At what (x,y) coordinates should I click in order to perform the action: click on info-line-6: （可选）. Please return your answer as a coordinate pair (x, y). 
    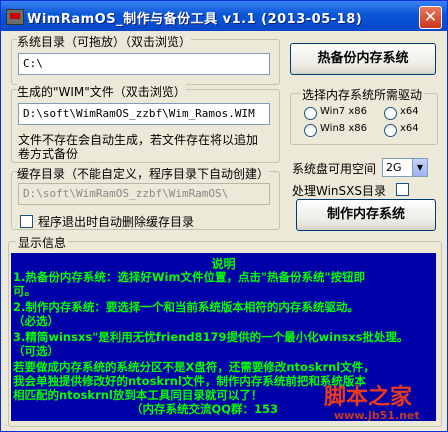
    Looking at the image, I should click on (36, 351).